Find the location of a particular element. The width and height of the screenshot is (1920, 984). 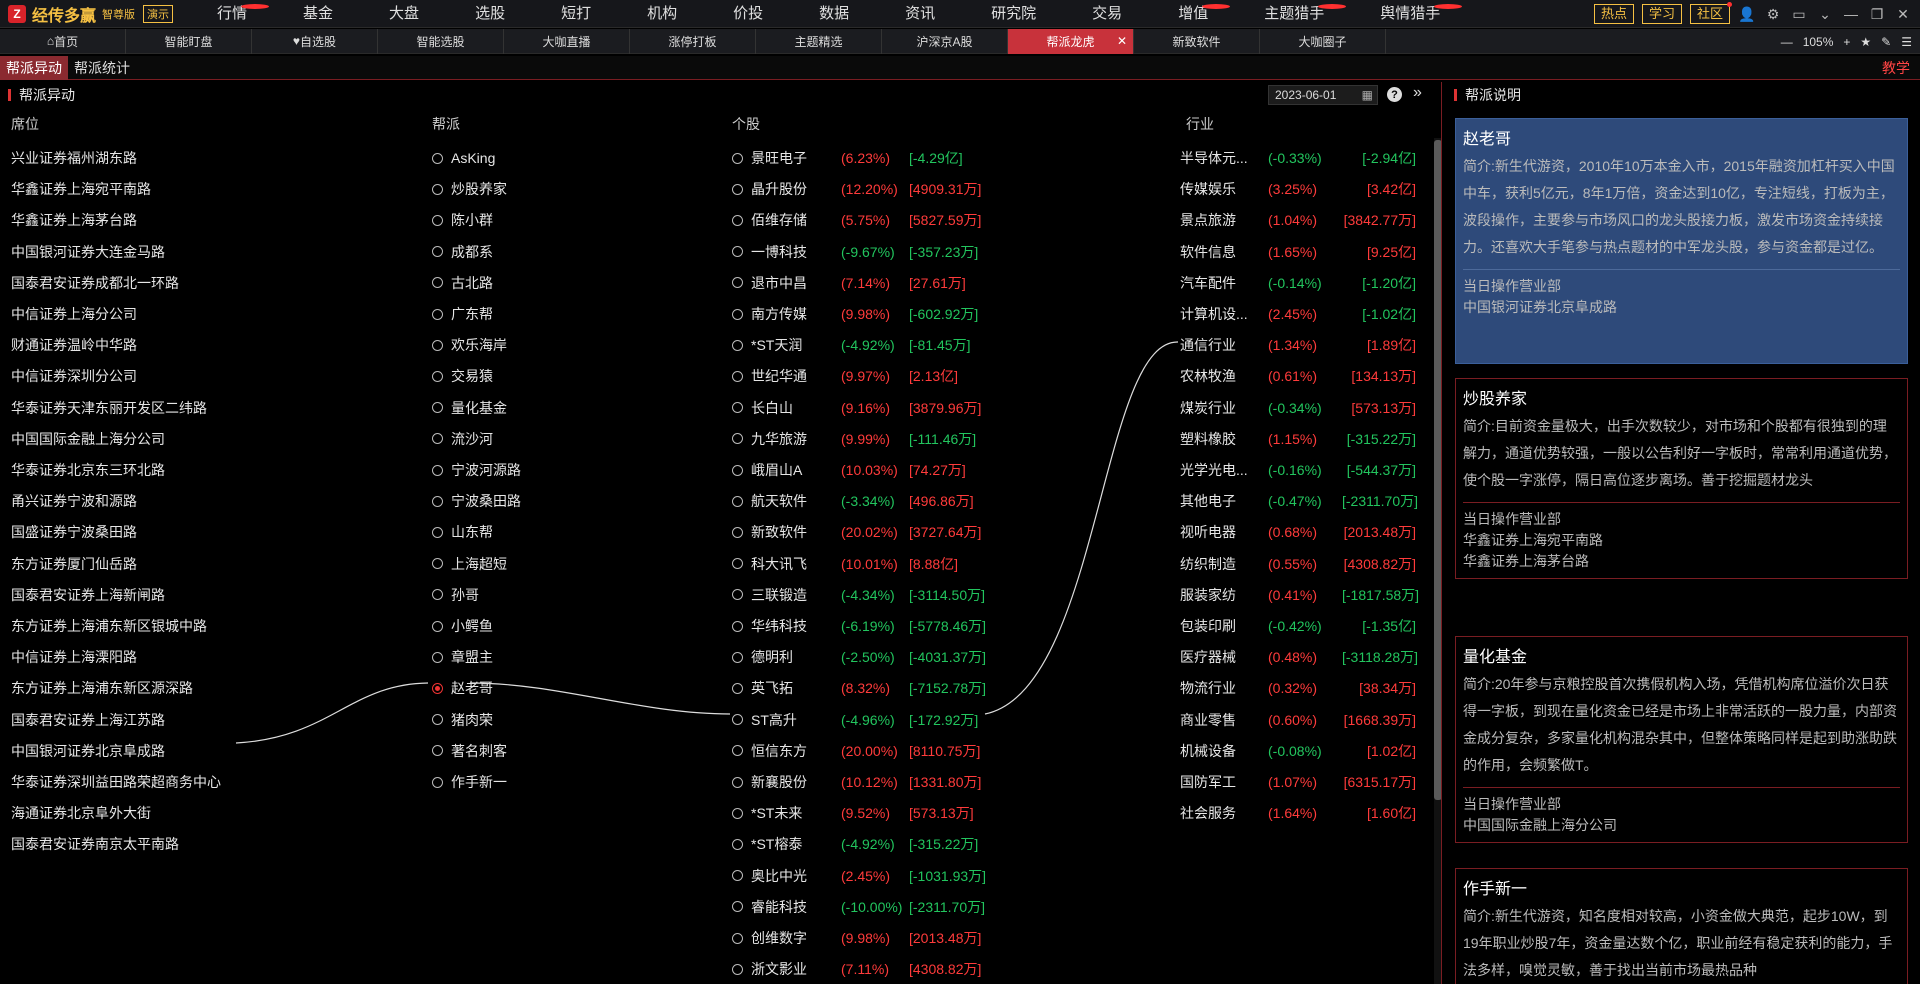

menu-item: 基金 is located at coordinates (318, 14).